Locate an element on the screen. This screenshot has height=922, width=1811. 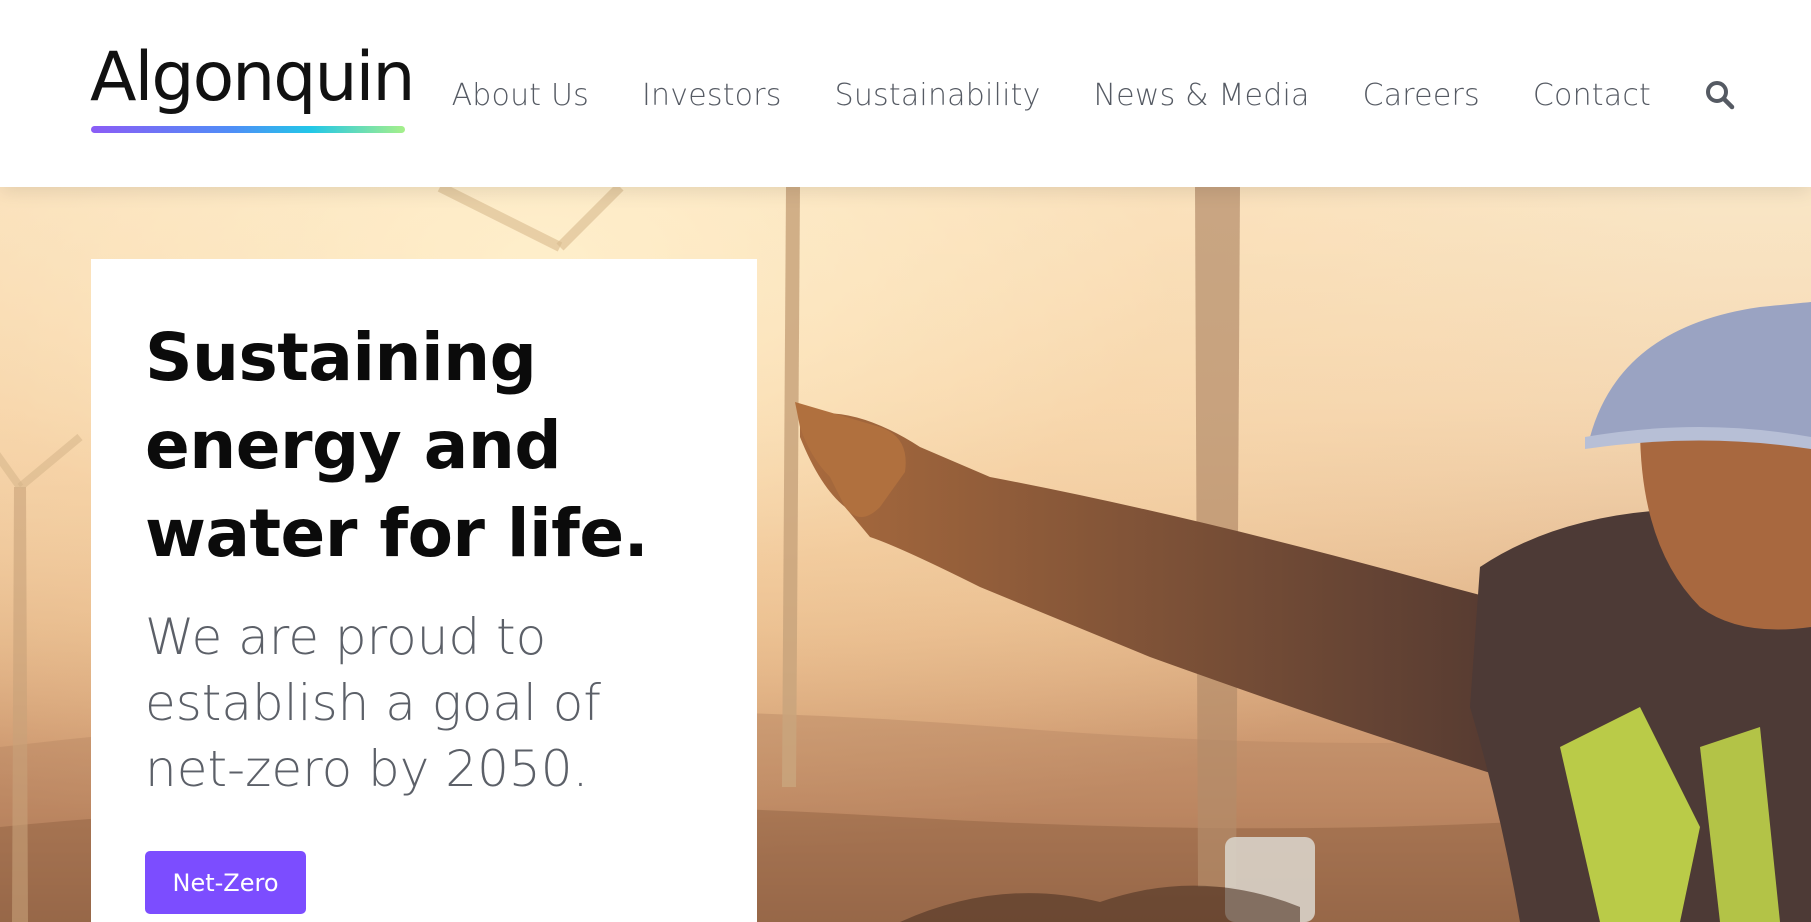
logo-wordmark: Algonquin is located at coordinates (253, 77).